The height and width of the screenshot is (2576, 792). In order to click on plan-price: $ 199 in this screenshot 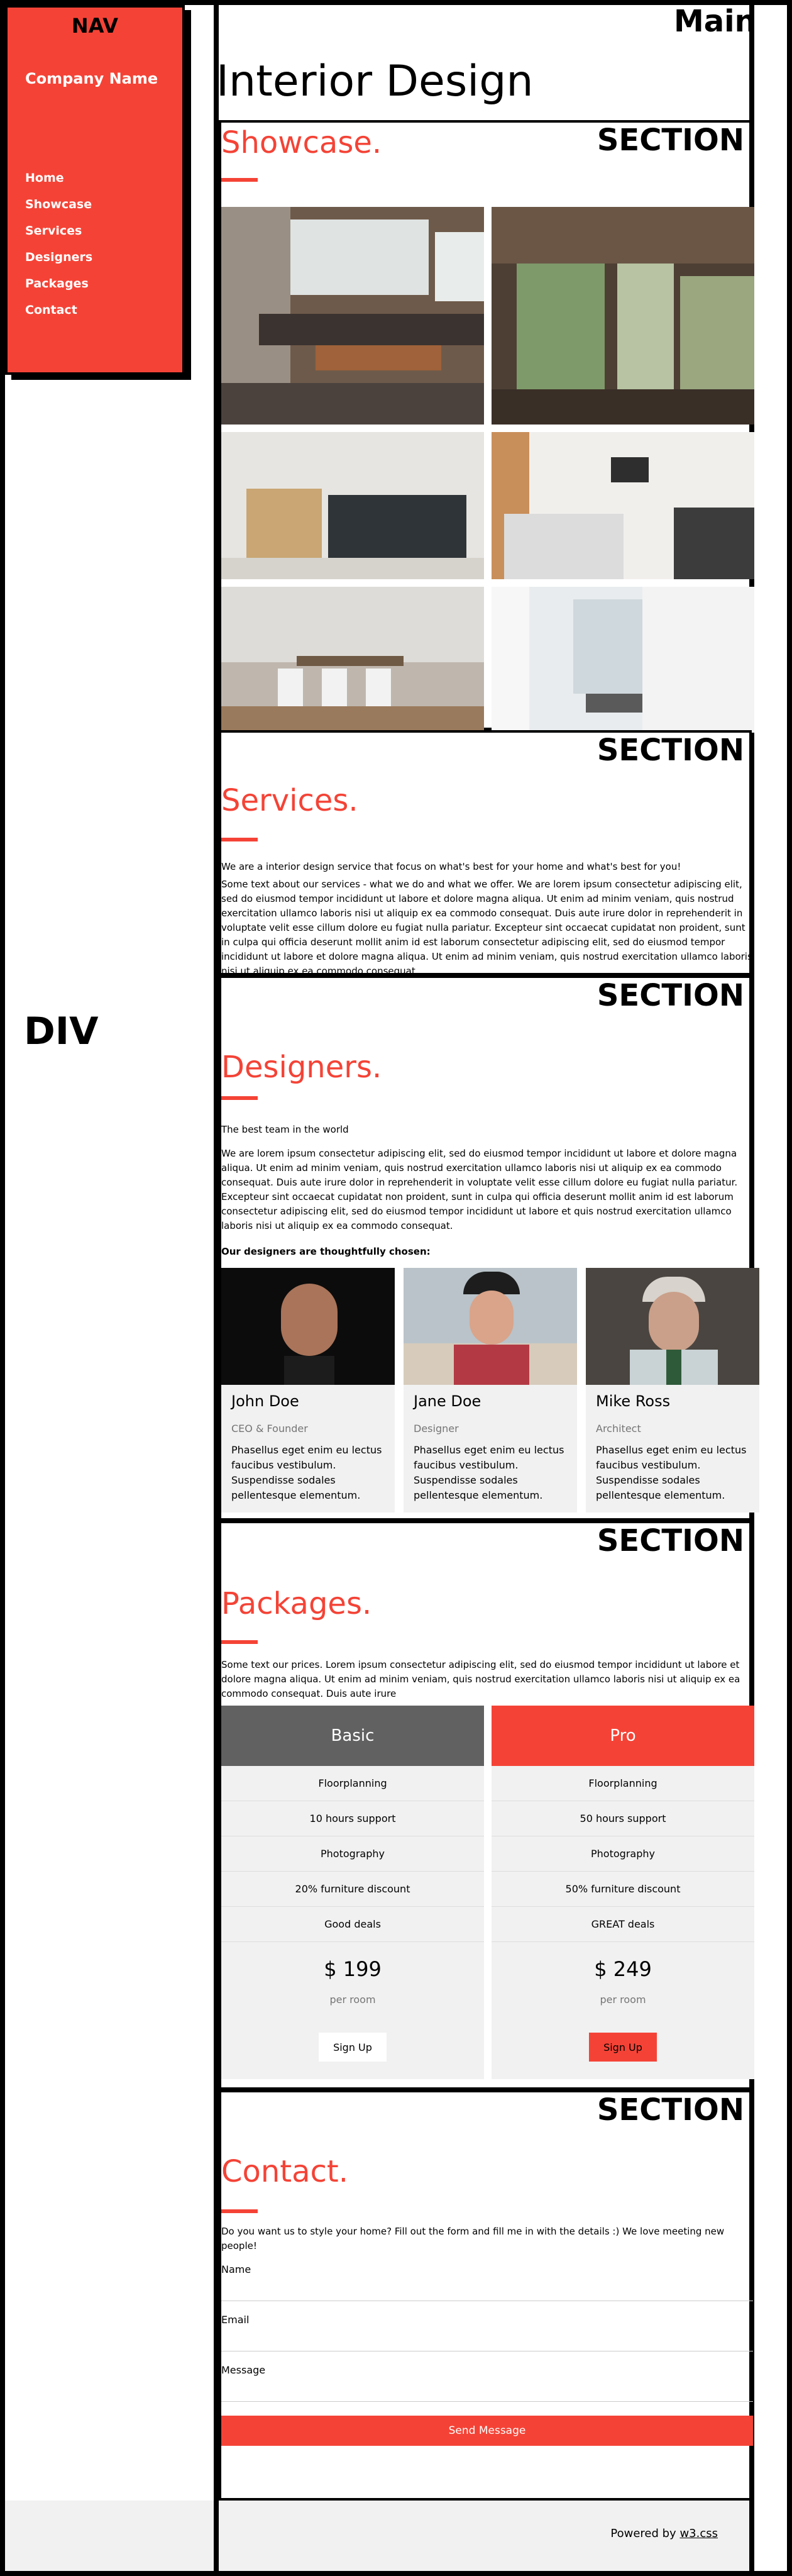, I will do `click(353, 1969)`.